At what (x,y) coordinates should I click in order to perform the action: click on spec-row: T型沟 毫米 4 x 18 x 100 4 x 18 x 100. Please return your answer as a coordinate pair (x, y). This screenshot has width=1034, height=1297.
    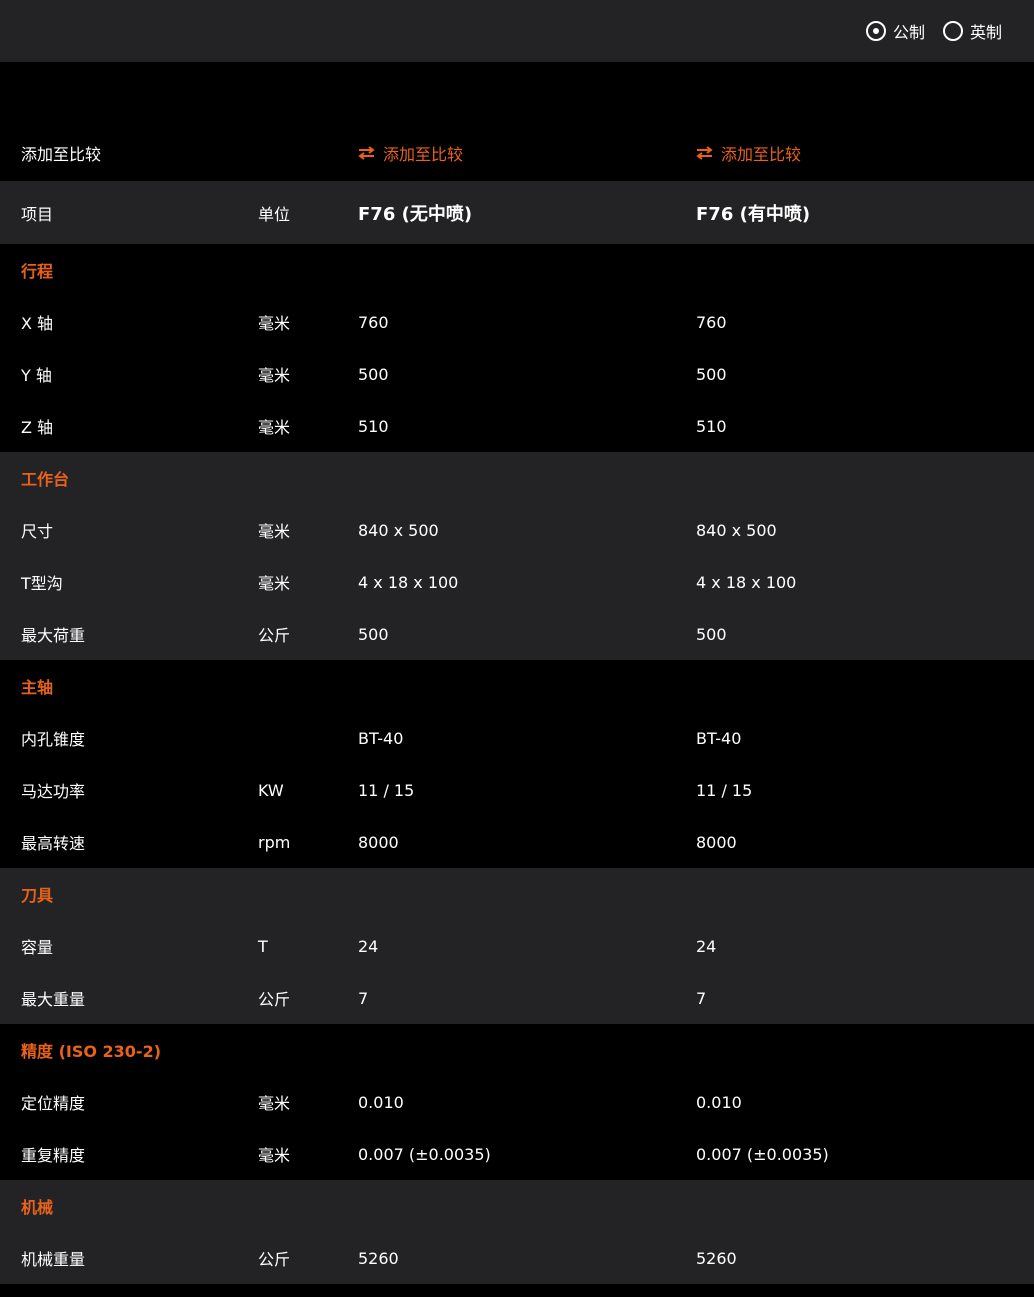
    Looking at the image, I should click on (517, 582).